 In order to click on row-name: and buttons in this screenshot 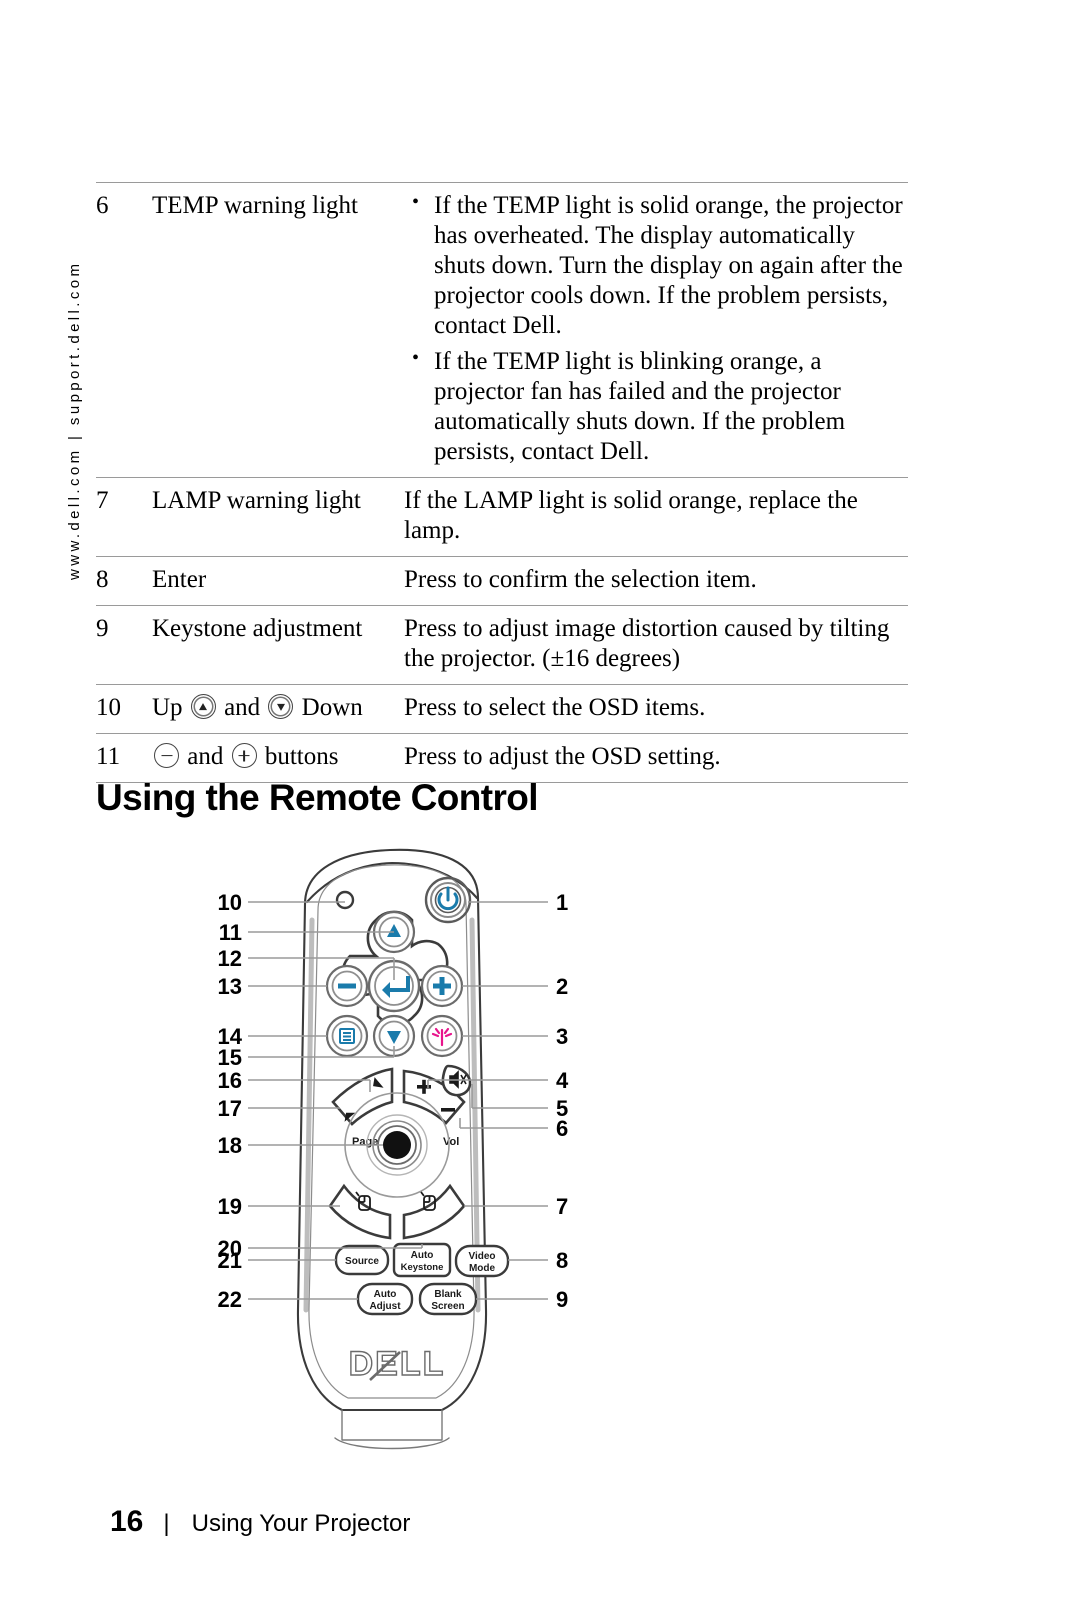, I will do `click(278, 758)`.